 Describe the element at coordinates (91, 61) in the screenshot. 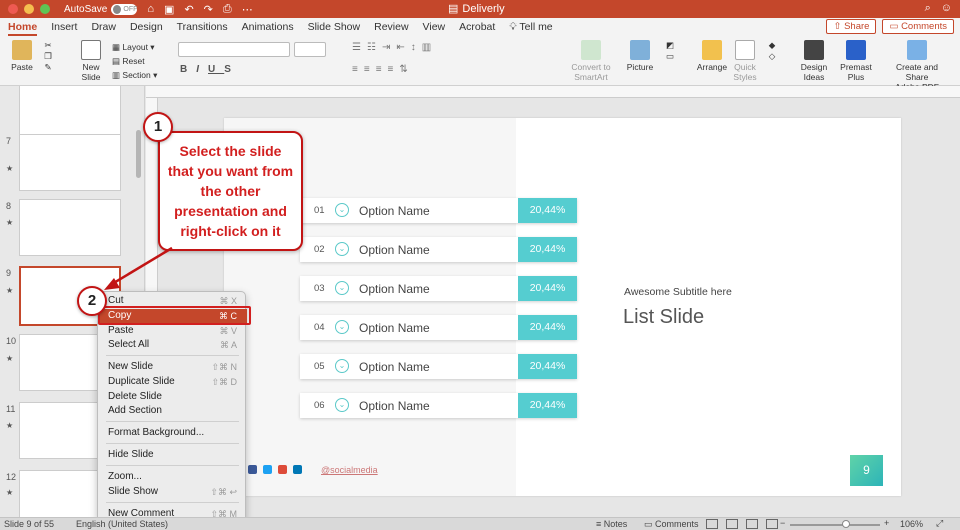

I see `new-slide-button: New Slide` at that location.